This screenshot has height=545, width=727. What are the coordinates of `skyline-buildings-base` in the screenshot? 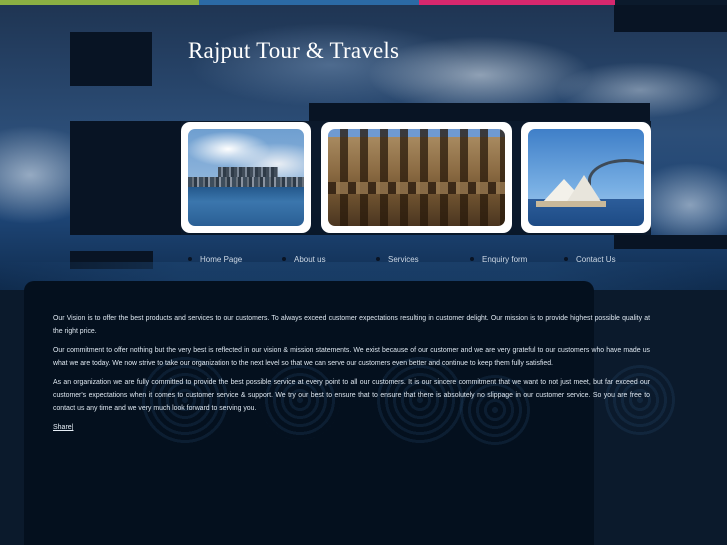 It's located at (246, 182).